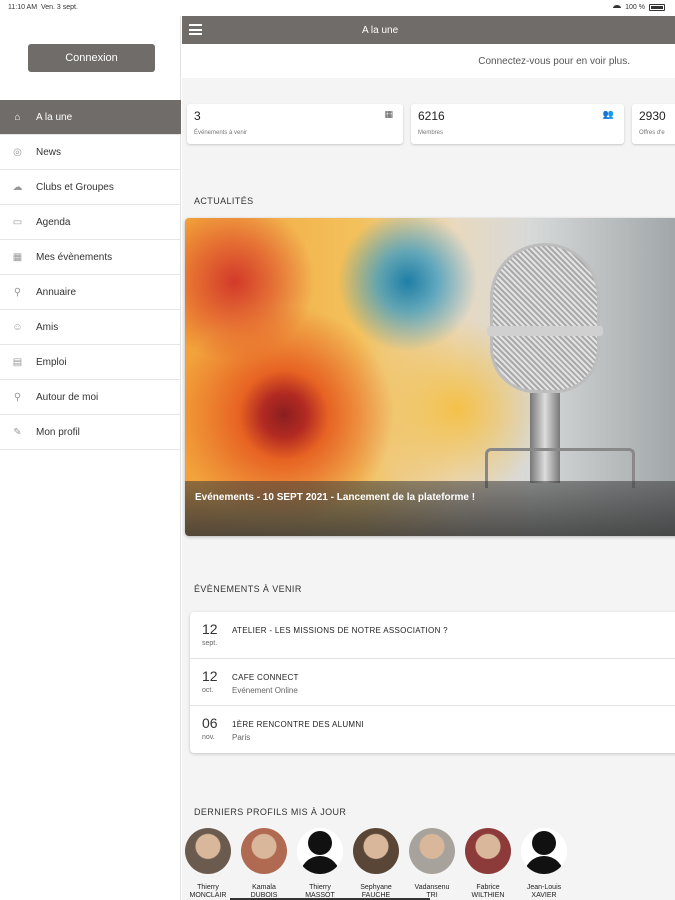 The height and width of the screenshot is (900, 675). I want to click on sidebar-item-label: Amis, so click(47, 327).